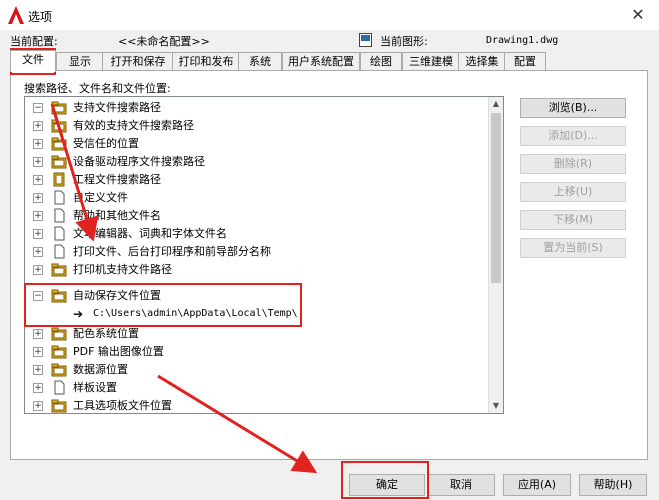 The height and width of the screenshot is (500, 659). I want to click on tab-selection: 选择集, so click(482, 61).